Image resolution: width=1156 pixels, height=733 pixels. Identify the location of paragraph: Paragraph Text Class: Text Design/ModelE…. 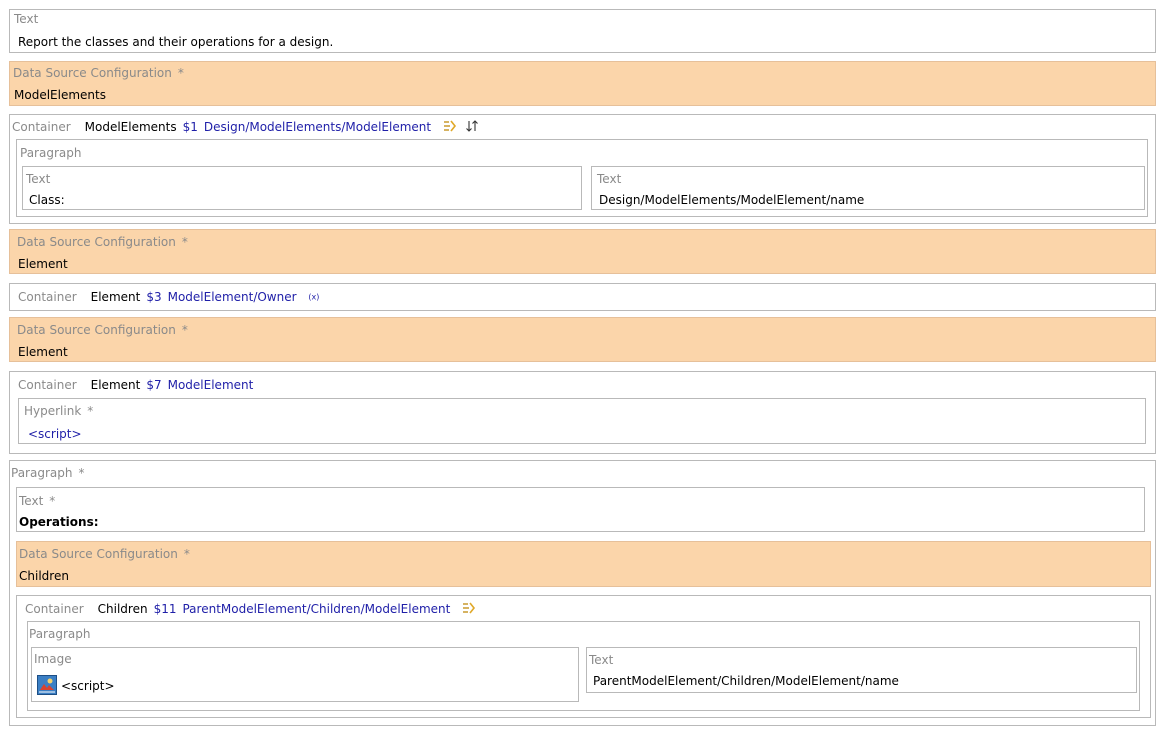
(582, 178).